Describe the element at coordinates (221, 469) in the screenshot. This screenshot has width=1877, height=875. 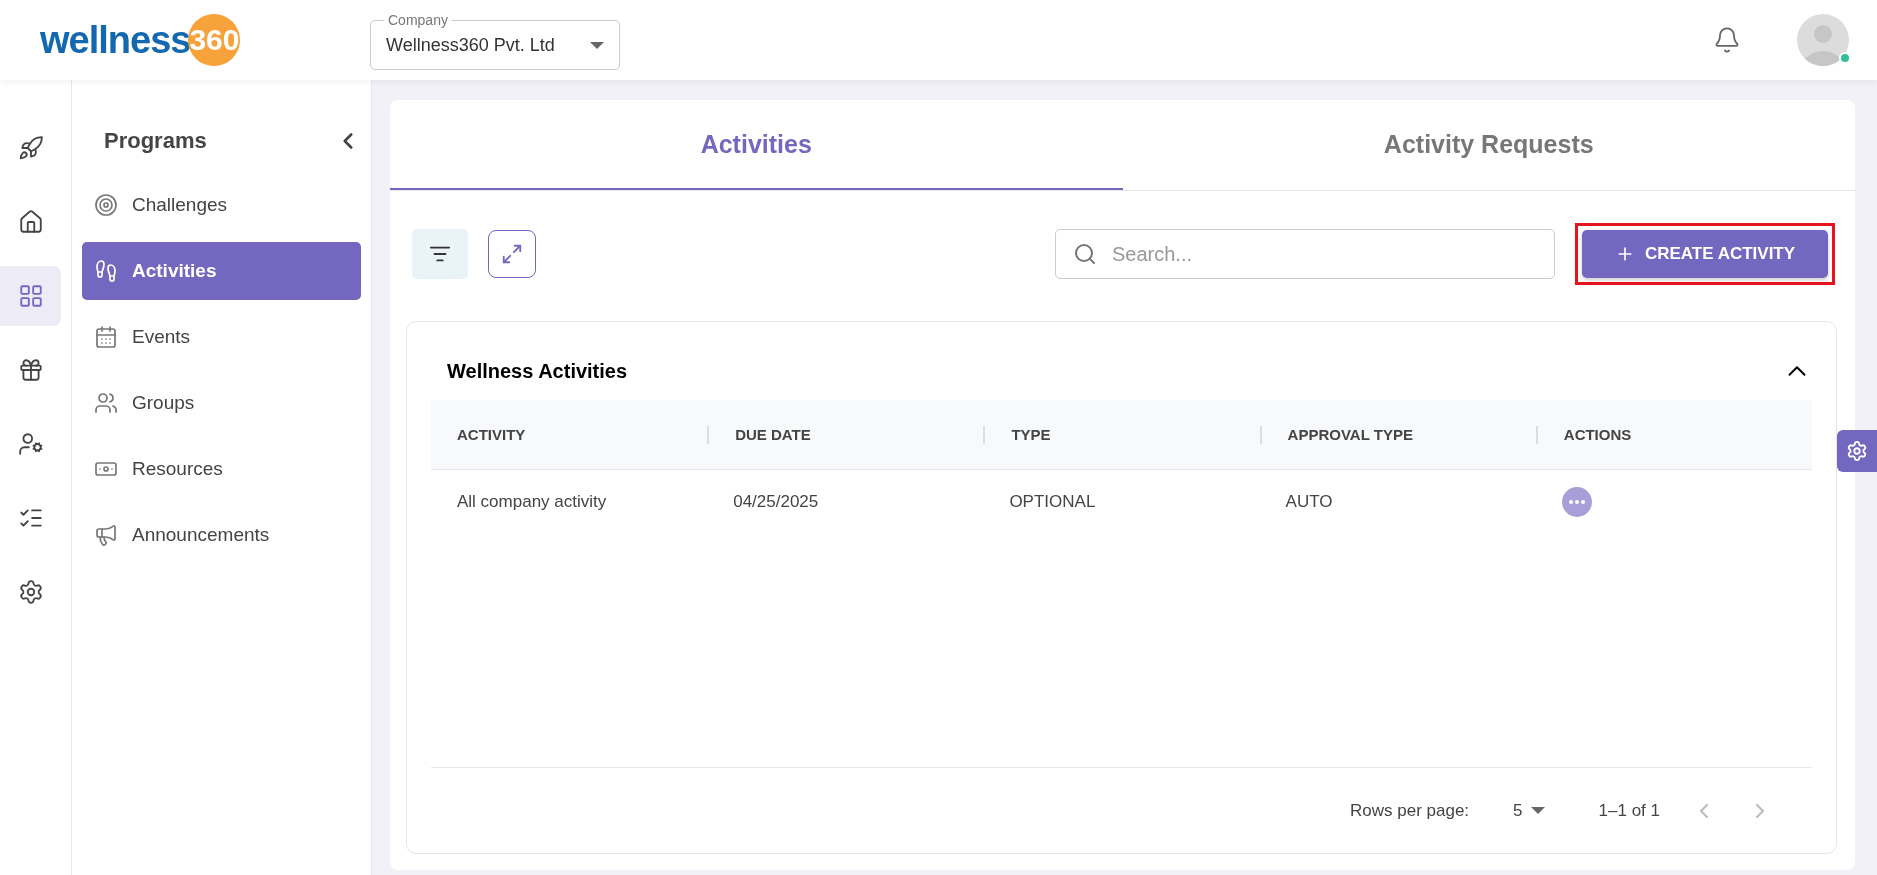
I see `sidebar-item: Resources` at that location.